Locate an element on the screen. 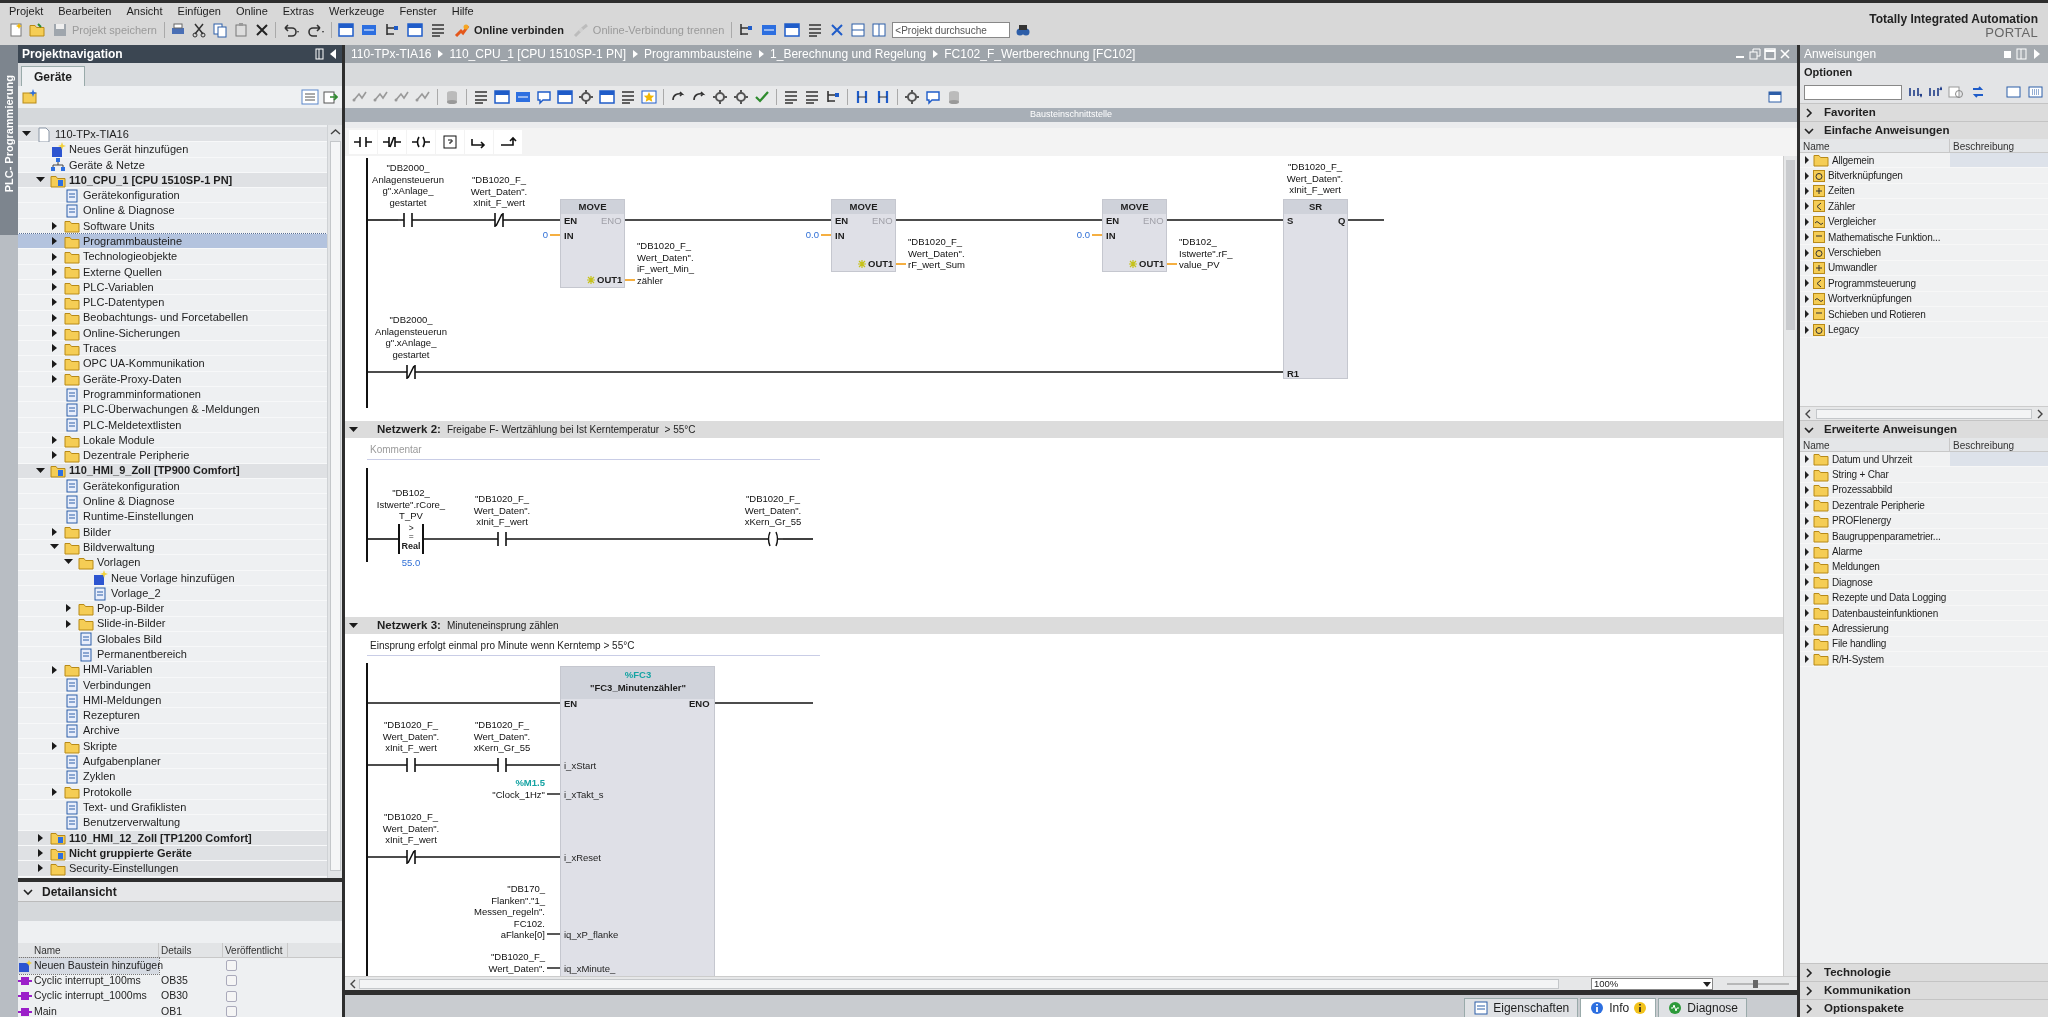  section-header: Technologie is located at coordinates (1924, 972).